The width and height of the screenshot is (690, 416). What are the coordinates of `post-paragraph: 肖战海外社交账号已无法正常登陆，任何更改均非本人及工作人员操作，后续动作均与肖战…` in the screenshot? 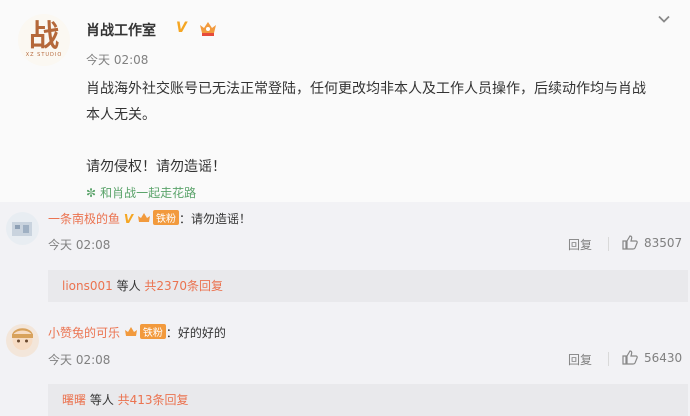 It's located at (366, 102).